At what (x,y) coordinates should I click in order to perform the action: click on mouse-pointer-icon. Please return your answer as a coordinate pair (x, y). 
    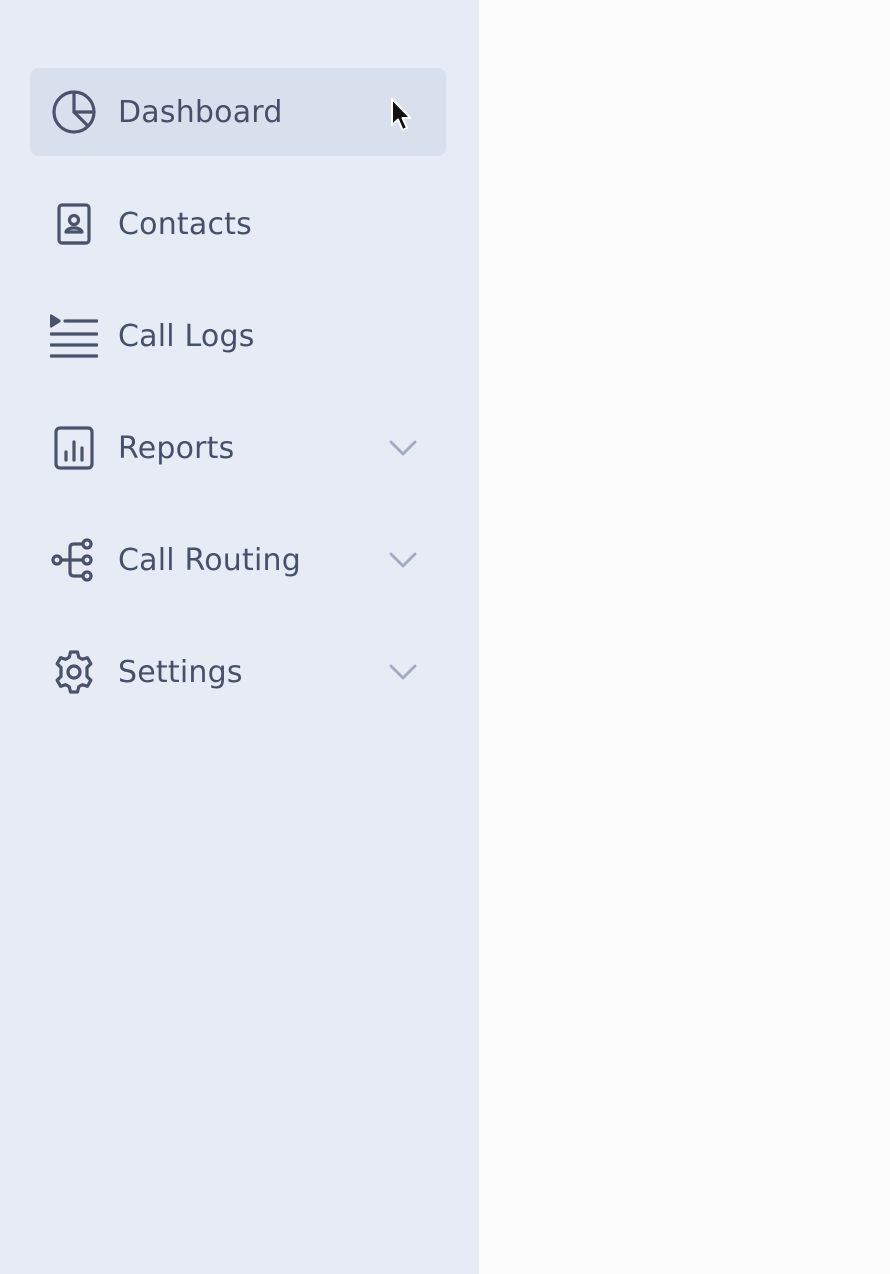
    Looking at the image, I should click on (402, 115).